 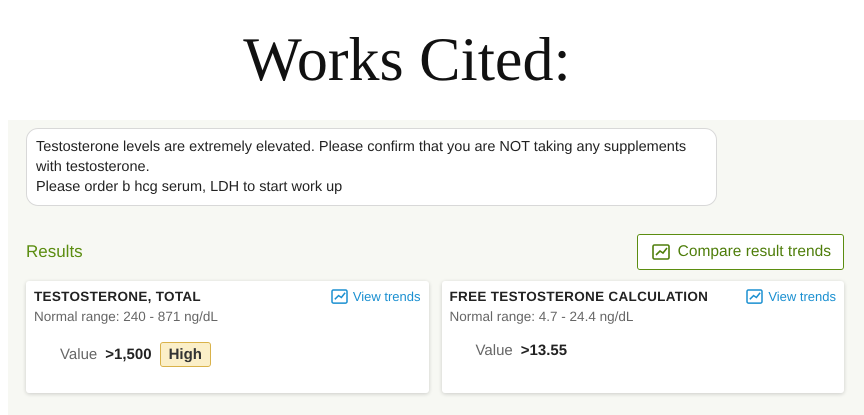 What do you see at coordinates (362, 157) in the screenshot?
I see `message-text: Testosterone levels are extremely elevated. Please confirm that you are NOT taking any supplements with testosterone.` at bounding box center [362, 157].